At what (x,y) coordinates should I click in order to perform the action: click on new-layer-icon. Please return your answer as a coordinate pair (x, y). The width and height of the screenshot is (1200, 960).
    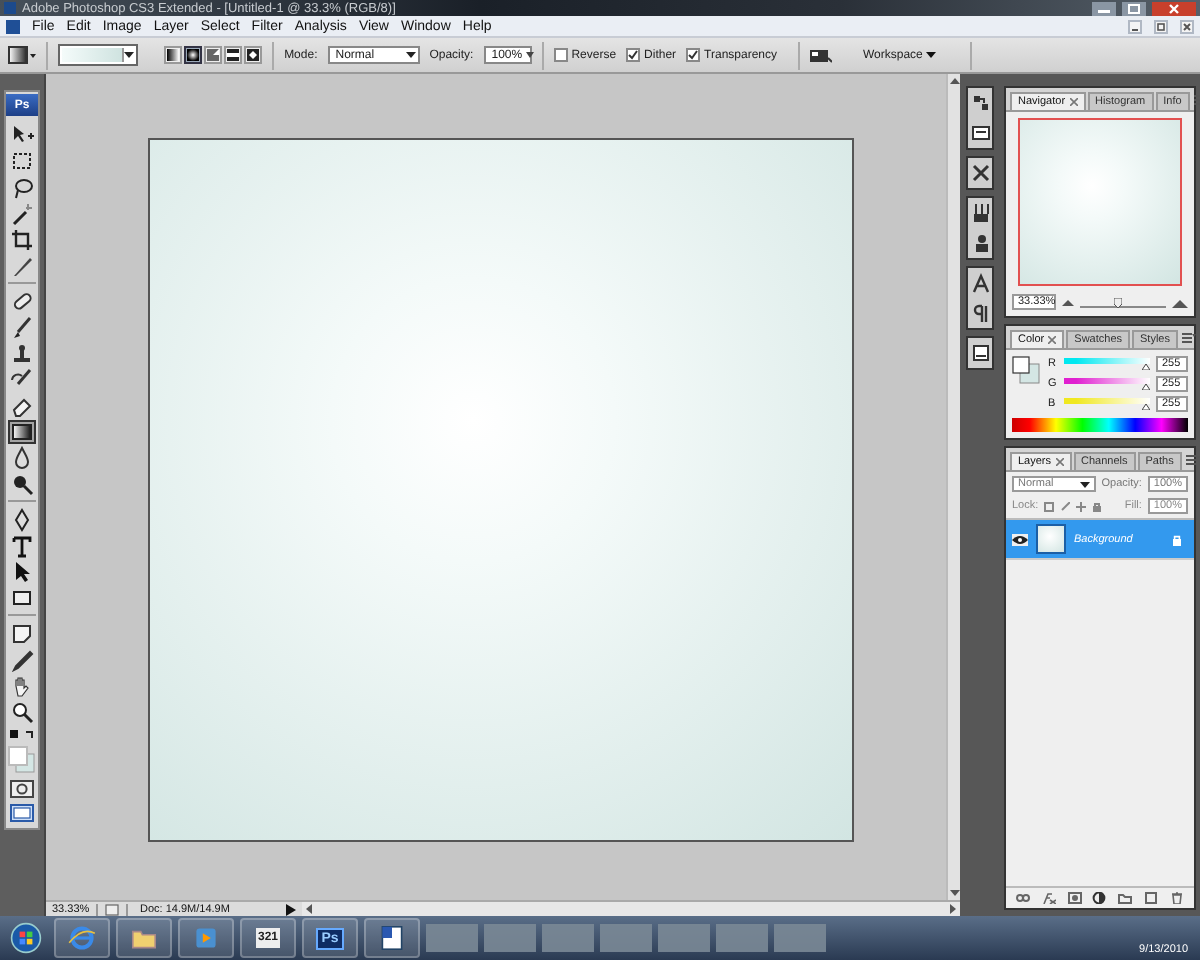
    Looking at the image, I should click on (1151, 898).